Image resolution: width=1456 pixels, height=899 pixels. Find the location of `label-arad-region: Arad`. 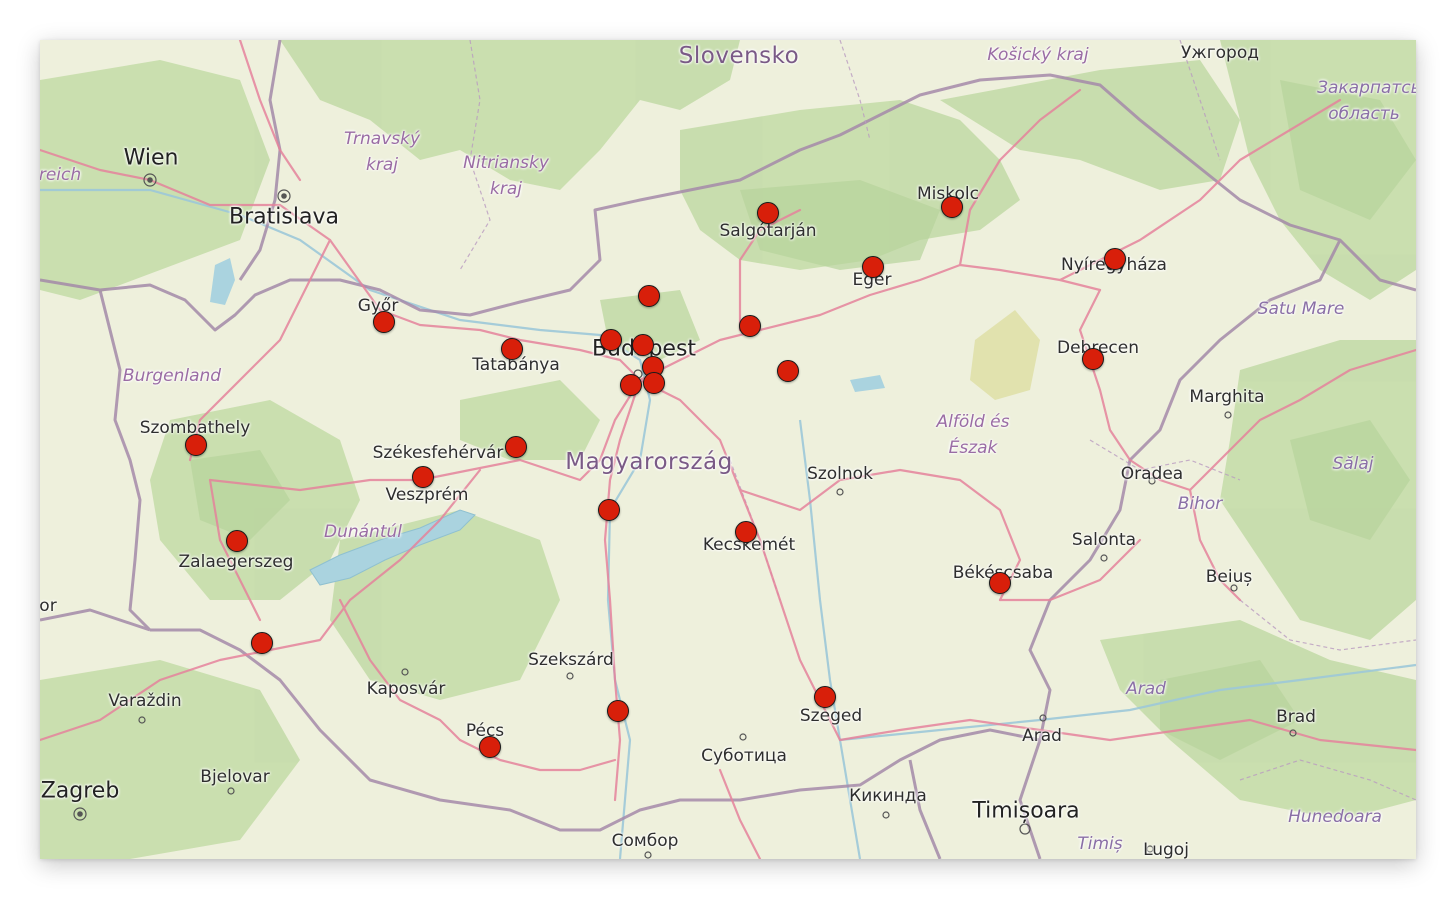

label-arad-region: Arad is located at coordinates (1146, 689).